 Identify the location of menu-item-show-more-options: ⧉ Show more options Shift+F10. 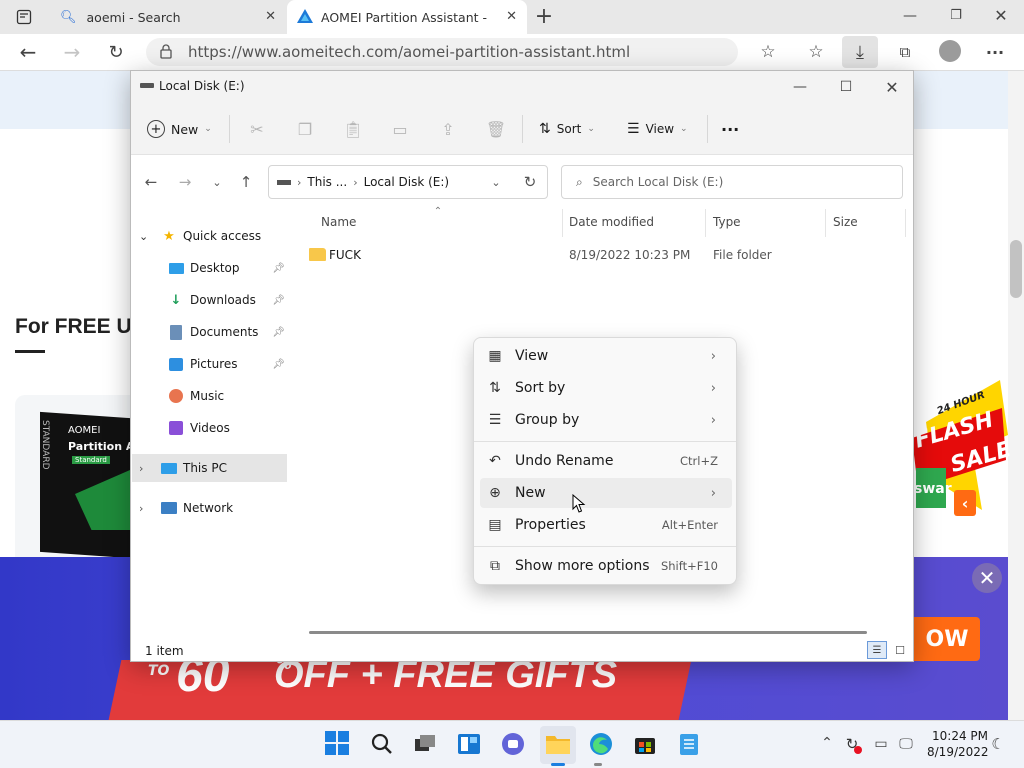
(606, 566).